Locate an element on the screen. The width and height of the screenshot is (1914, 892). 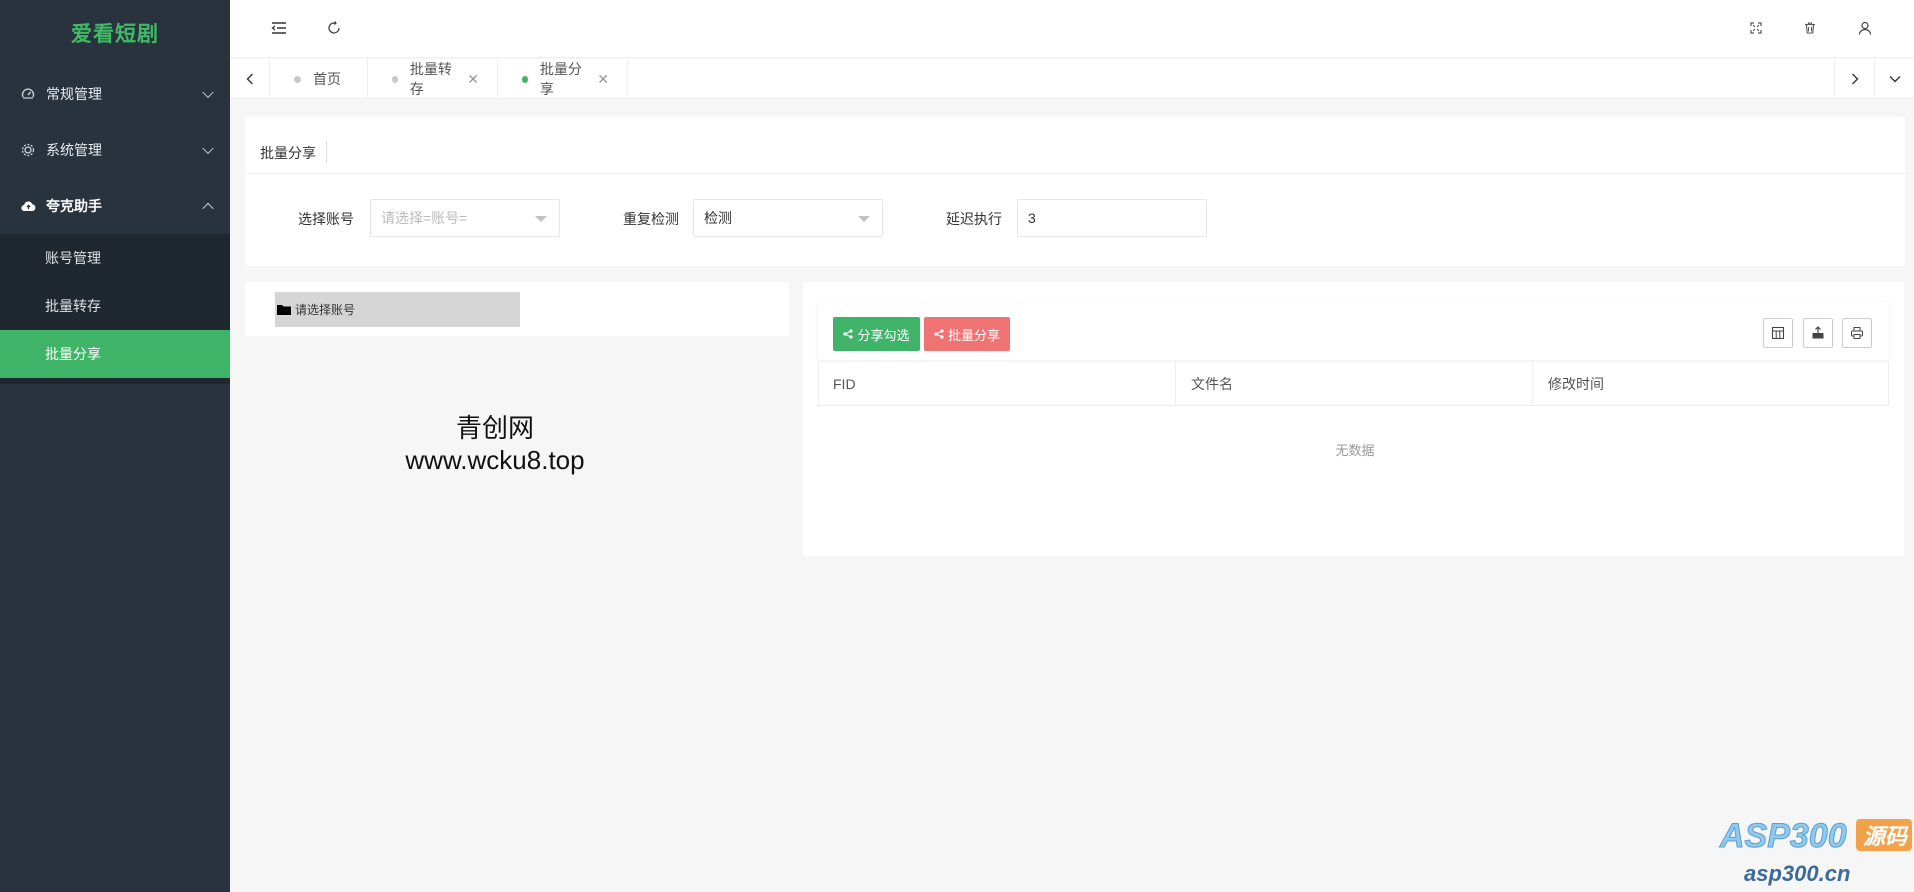
title-divider is located at coordinates (326, 152).